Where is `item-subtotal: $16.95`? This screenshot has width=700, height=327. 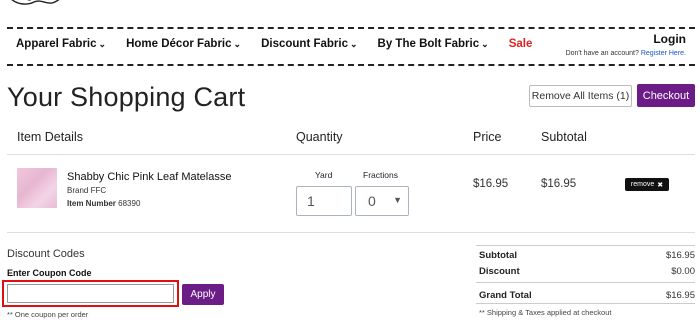 item-subtotal: $16.95 is located at coordinates (559, 184).